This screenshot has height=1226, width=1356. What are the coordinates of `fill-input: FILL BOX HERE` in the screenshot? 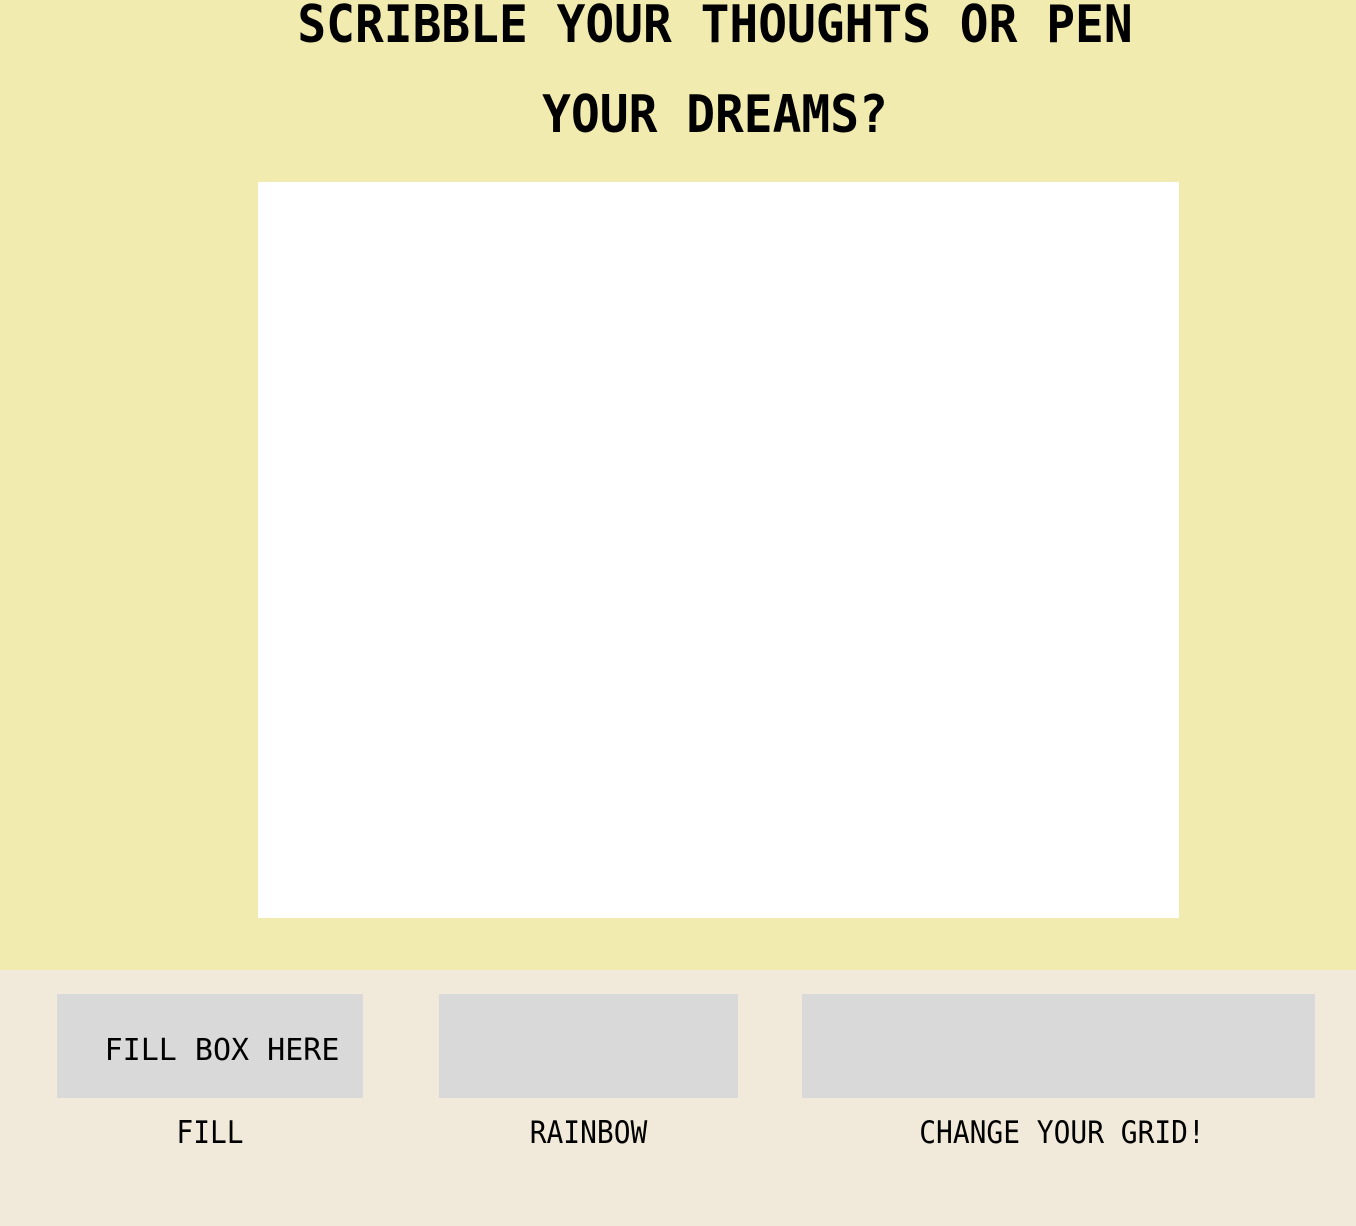 It's located at (210, 1046).